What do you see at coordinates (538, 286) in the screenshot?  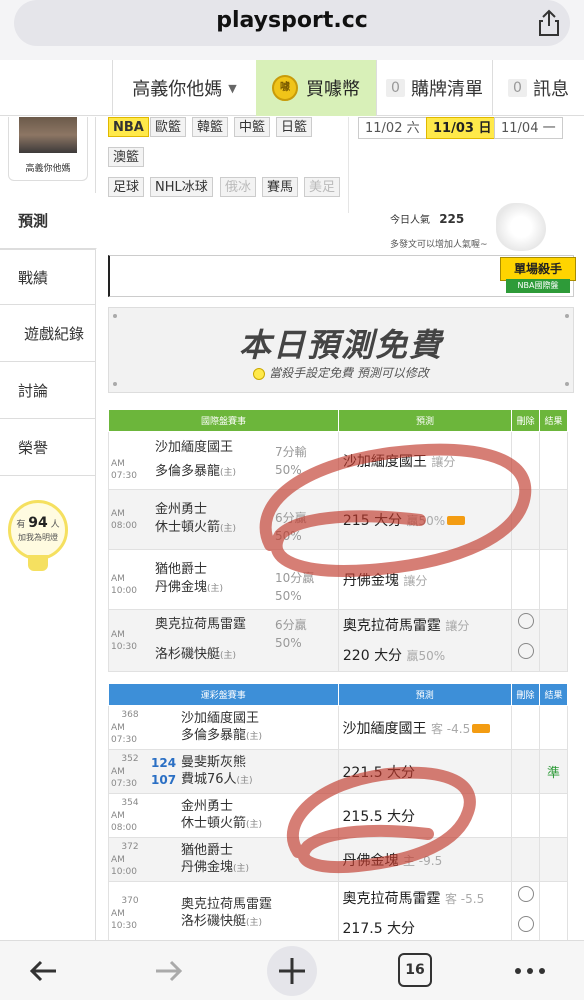 I see `killer-badge-subtitle: NBA國際盤` at bounding box center [538, 286].